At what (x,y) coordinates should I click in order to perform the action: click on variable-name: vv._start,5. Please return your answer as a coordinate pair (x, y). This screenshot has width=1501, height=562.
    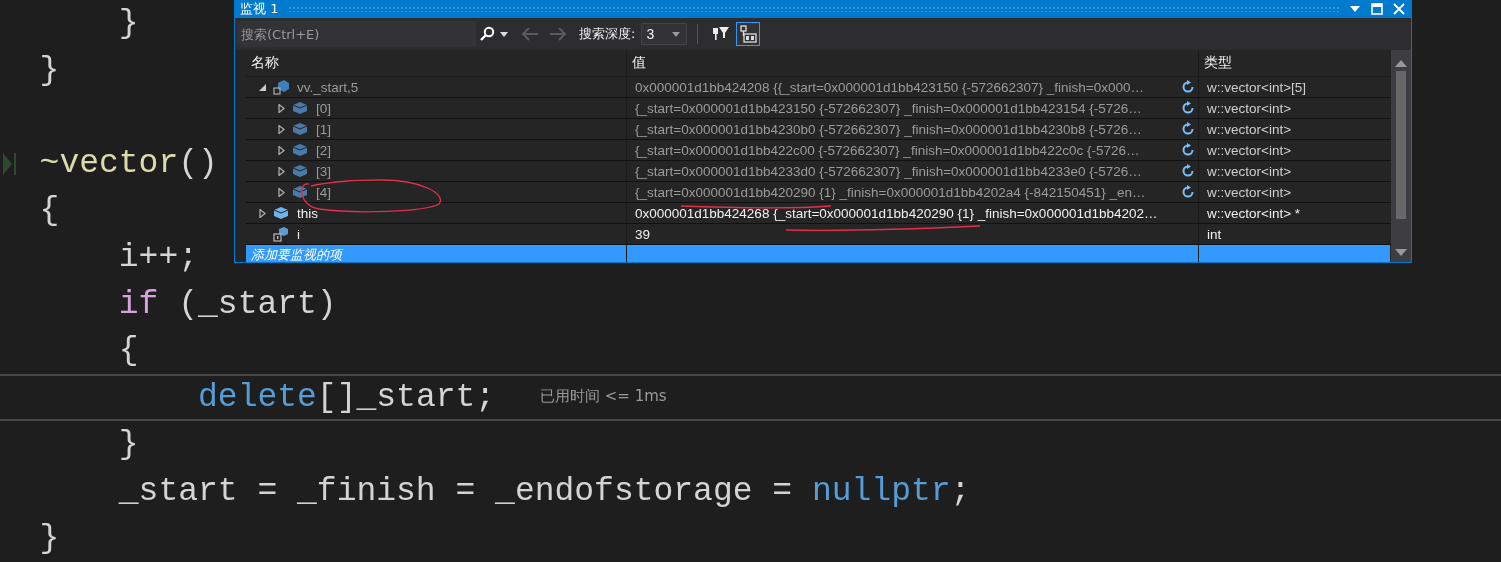
    Looking at the image, I should click on (328, 87).